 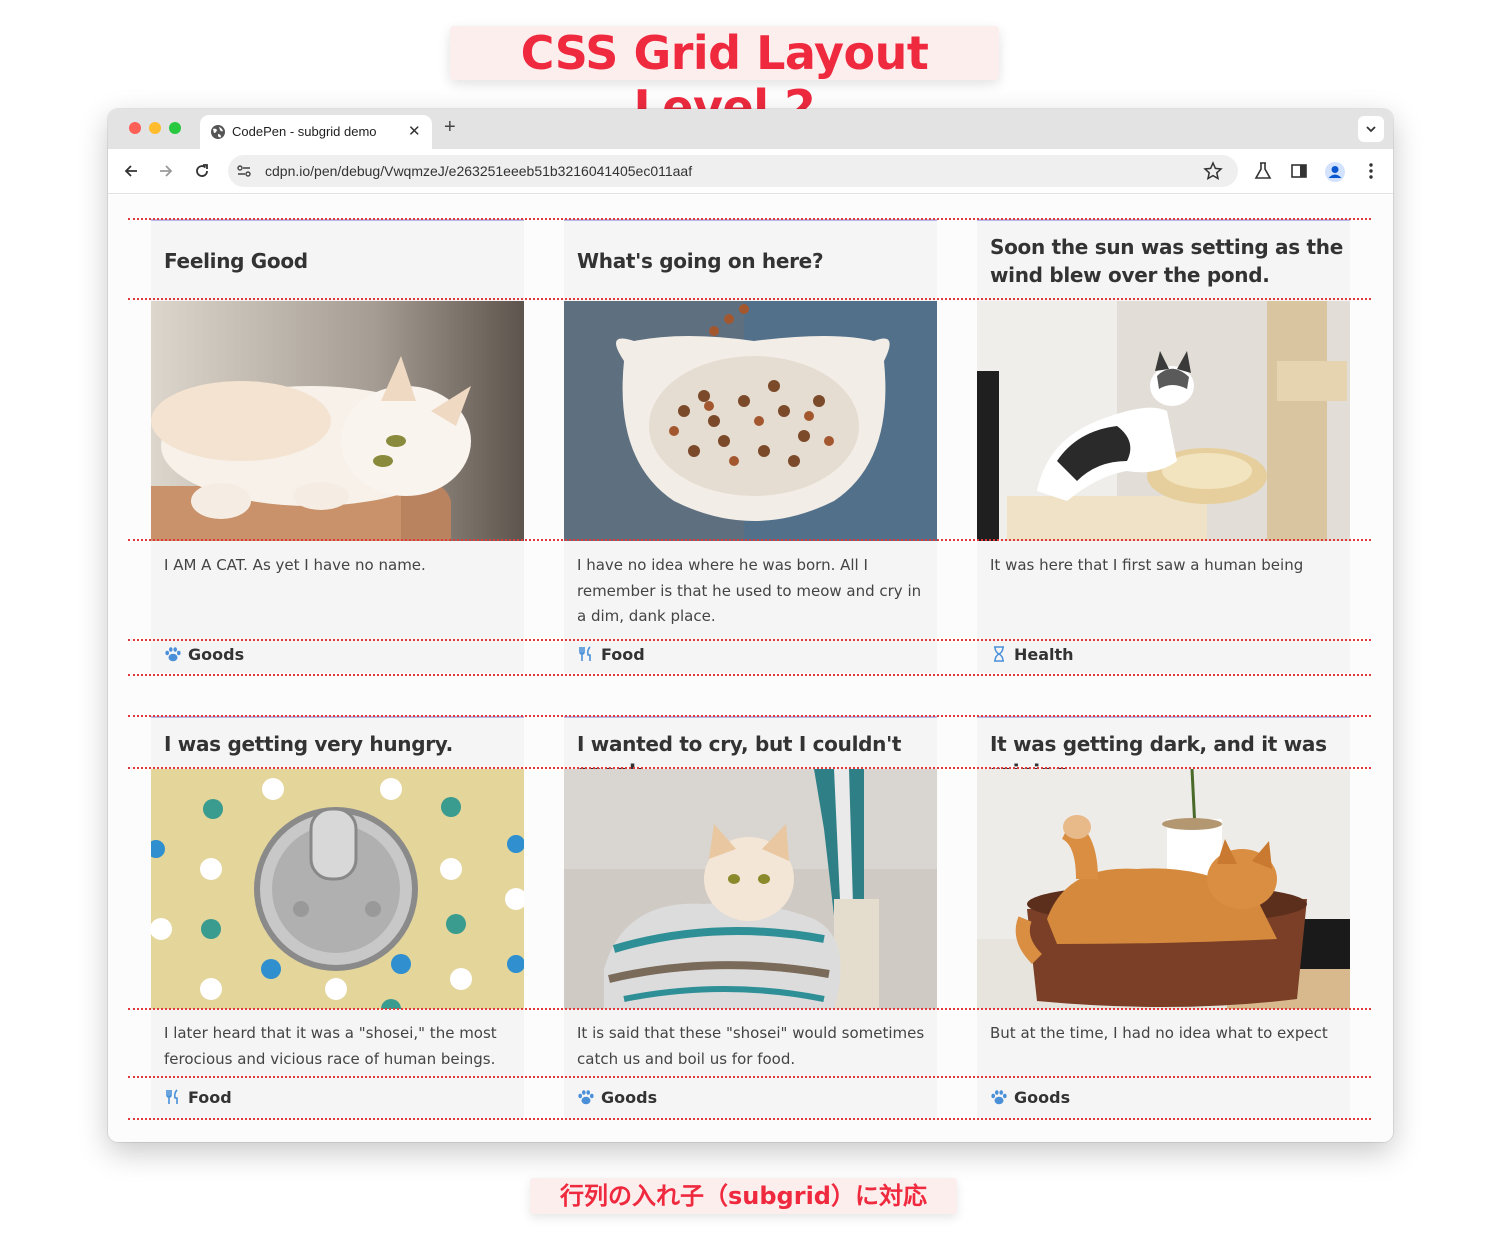 What do you see at coordinates (1299, 171) in the screenshot?
I see `side-panel-icon` at bounding box center [1299, 171].